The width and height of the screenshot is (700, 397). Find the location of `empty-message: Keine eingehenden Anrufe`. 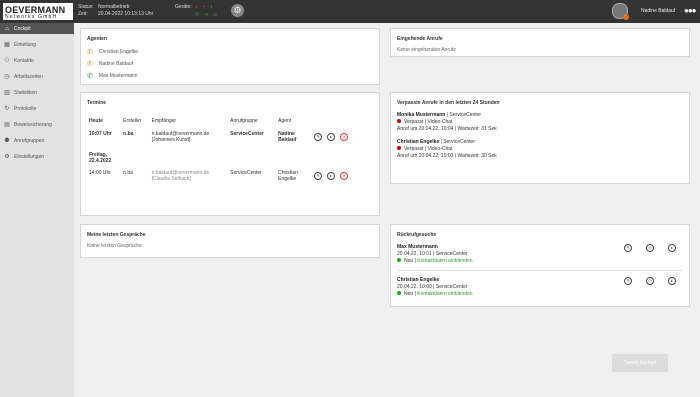

empty-message: Keine eingehenden Anrufe is located at coordinates (426, 50).